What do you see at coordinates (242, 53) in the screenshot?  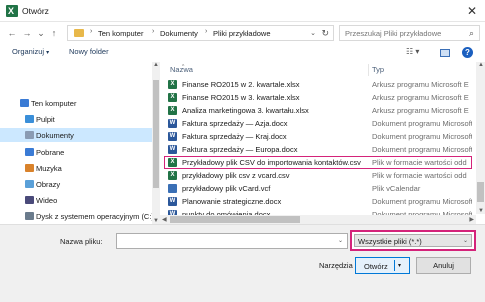 I see `command-toolbar: Organizuj ▾ Nowy folder ☷ ▾ ?` at bounding box center [242, 53].